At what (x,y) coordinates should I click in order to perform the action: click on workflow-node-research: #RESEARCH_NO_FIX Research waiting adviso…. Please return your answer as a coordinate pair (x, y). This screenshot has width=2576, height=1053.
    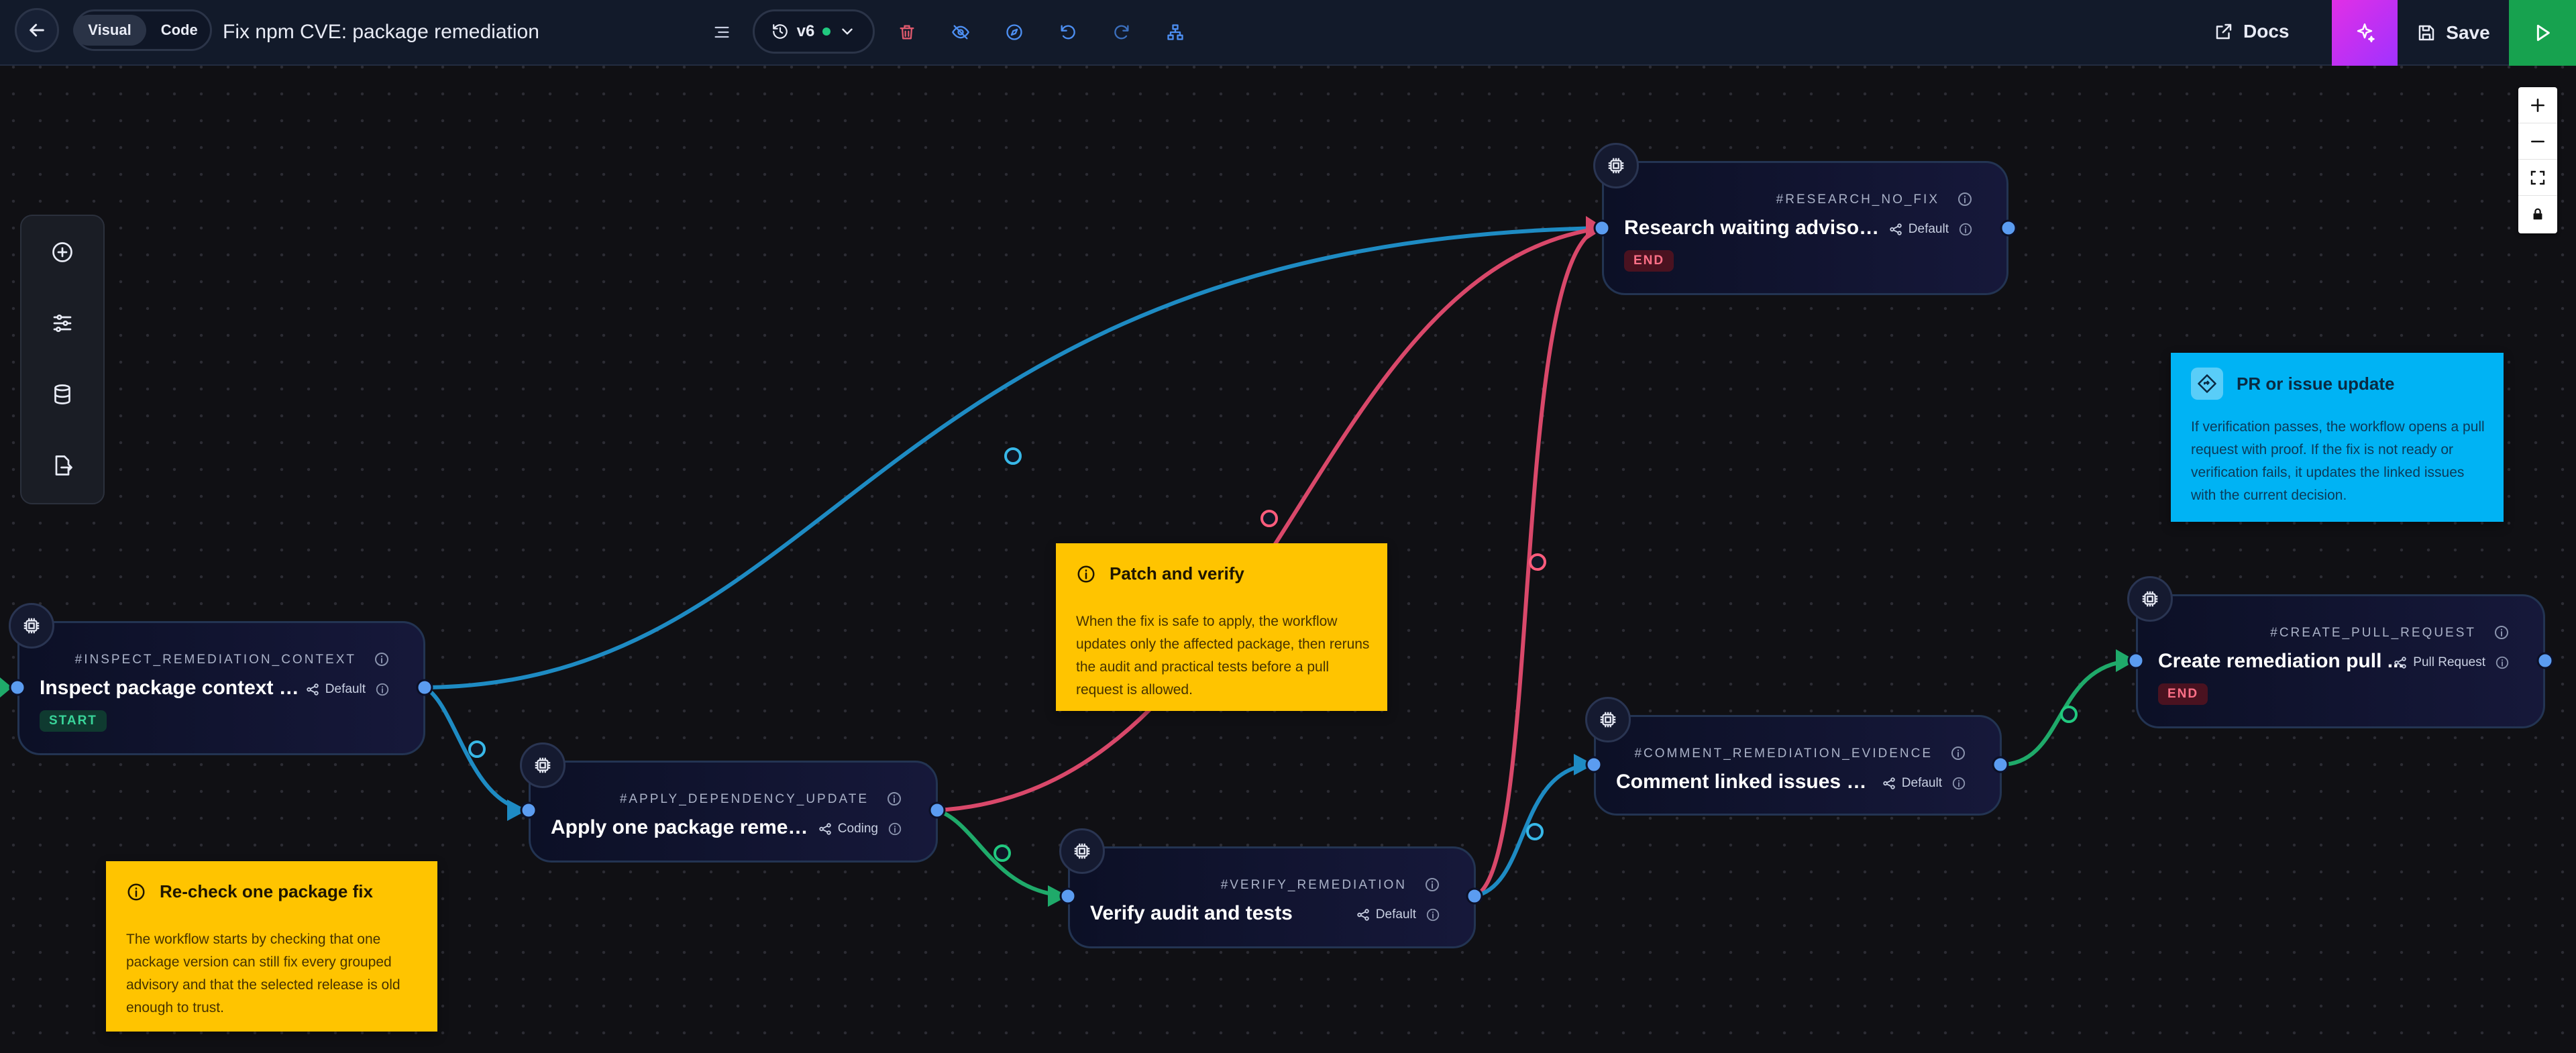
    Looking at the image, I should click on (1800, 219).